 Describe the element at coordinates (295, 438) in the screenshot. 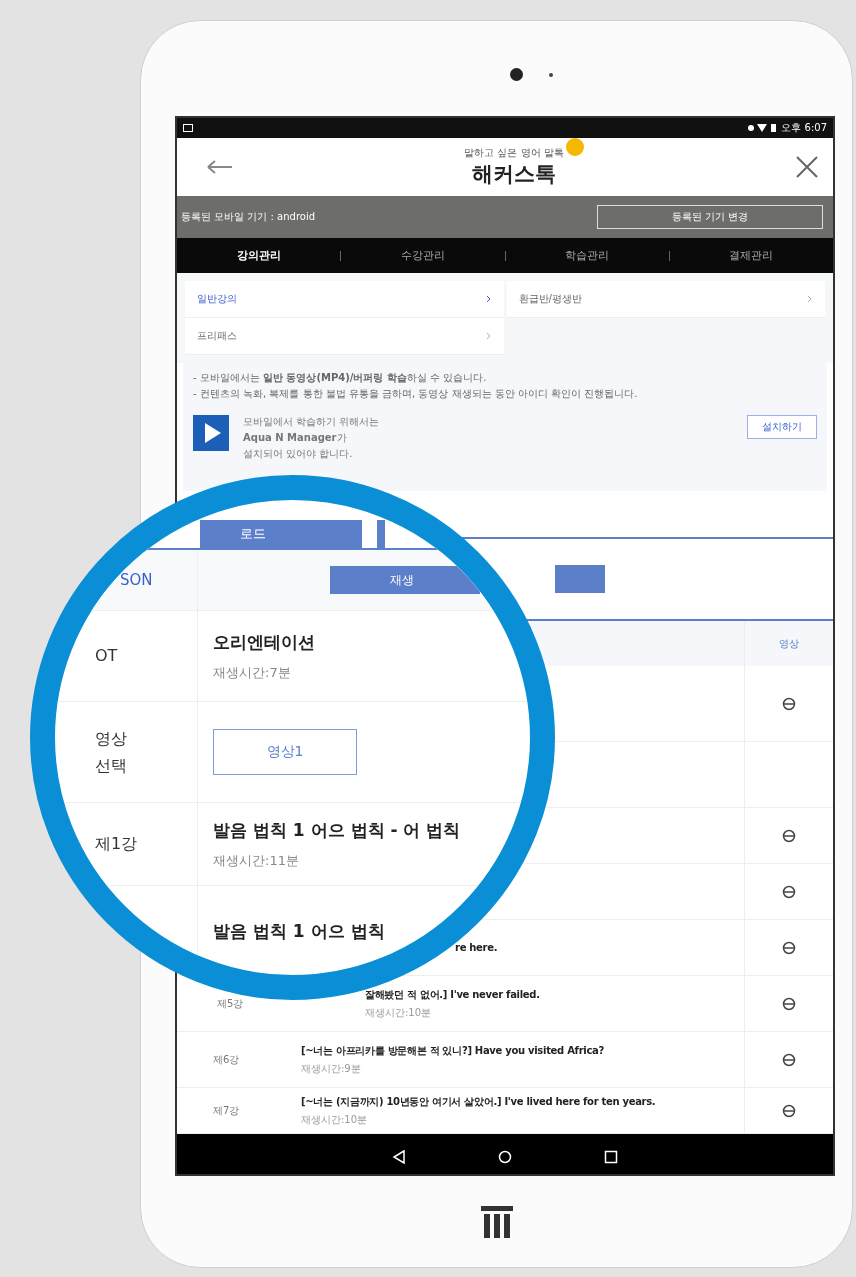

I see `app-text: Aqua N Manager가` at that location.